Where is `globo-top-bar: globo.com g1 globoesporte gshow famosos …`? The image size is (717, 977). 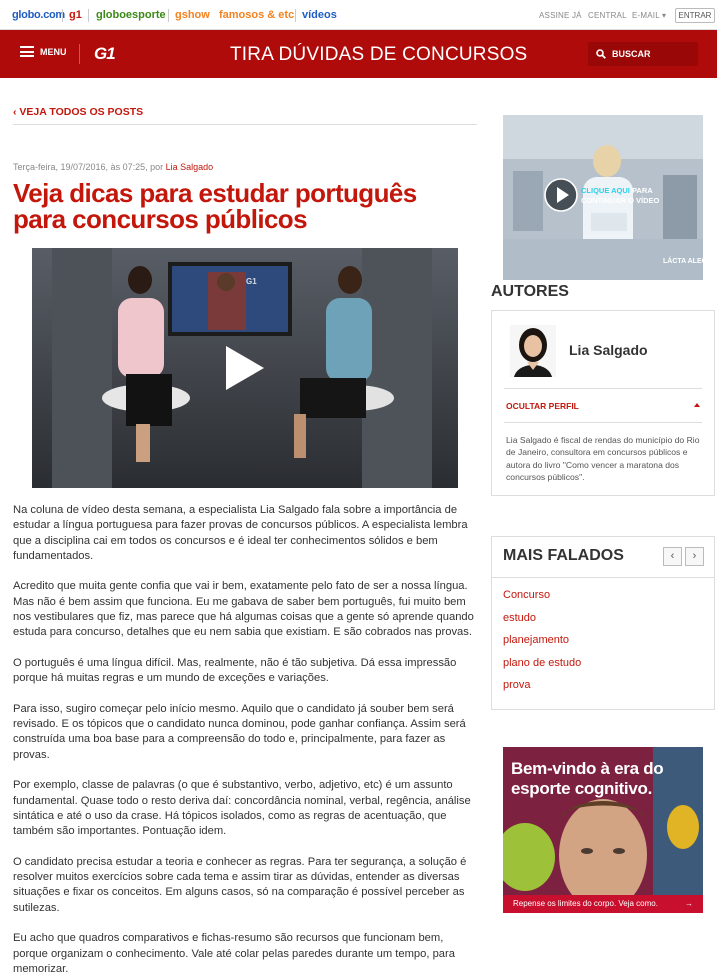 globo-top-bar: globo.com g1 globoesporte gshow famosos … is located at coordinates (358, 15).